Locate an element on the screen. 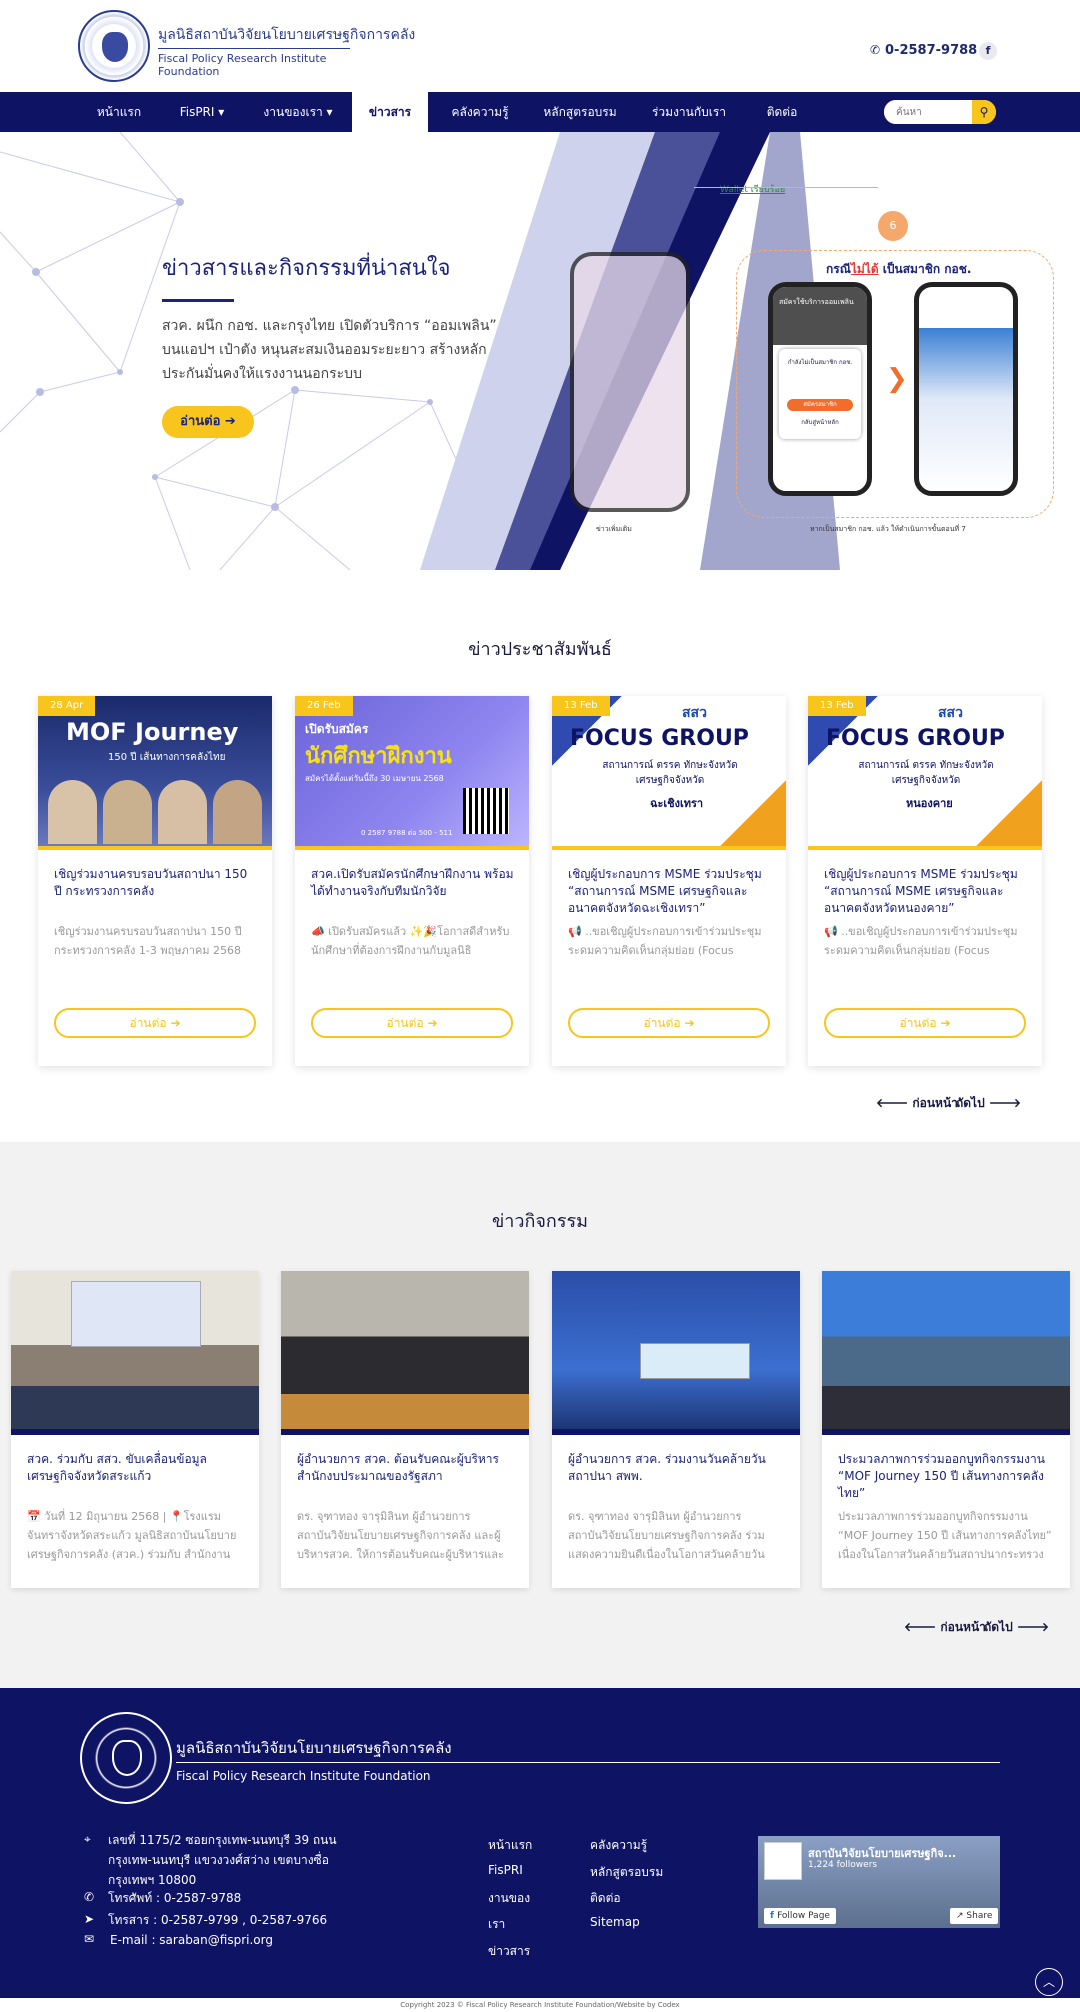  org-logo is located at coordinates (114, 46).